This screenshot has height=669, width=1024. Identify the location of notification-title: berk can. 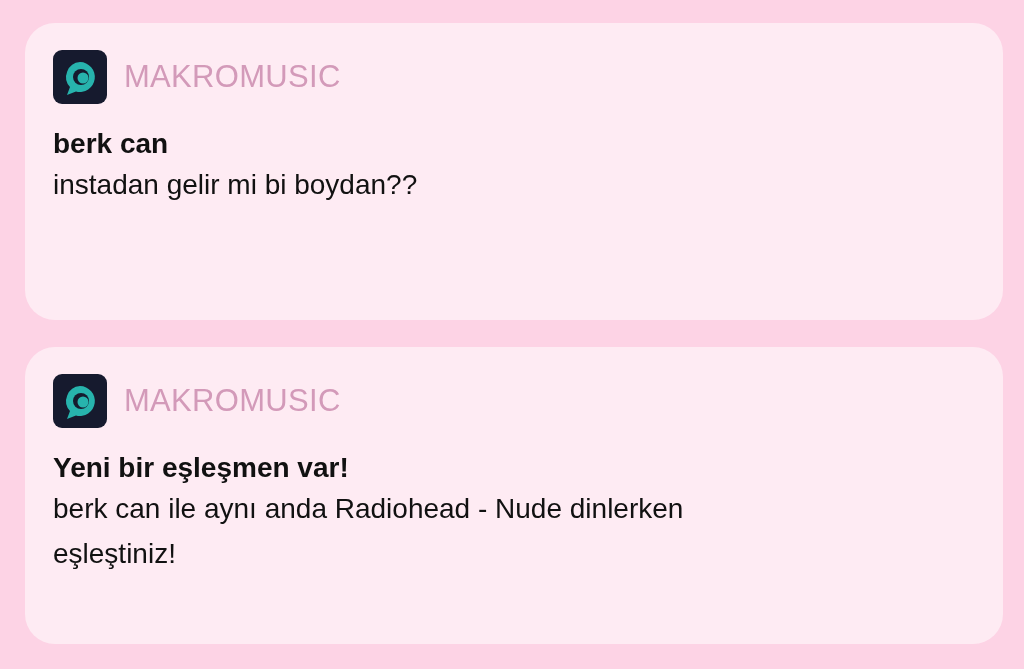
(111, 144).